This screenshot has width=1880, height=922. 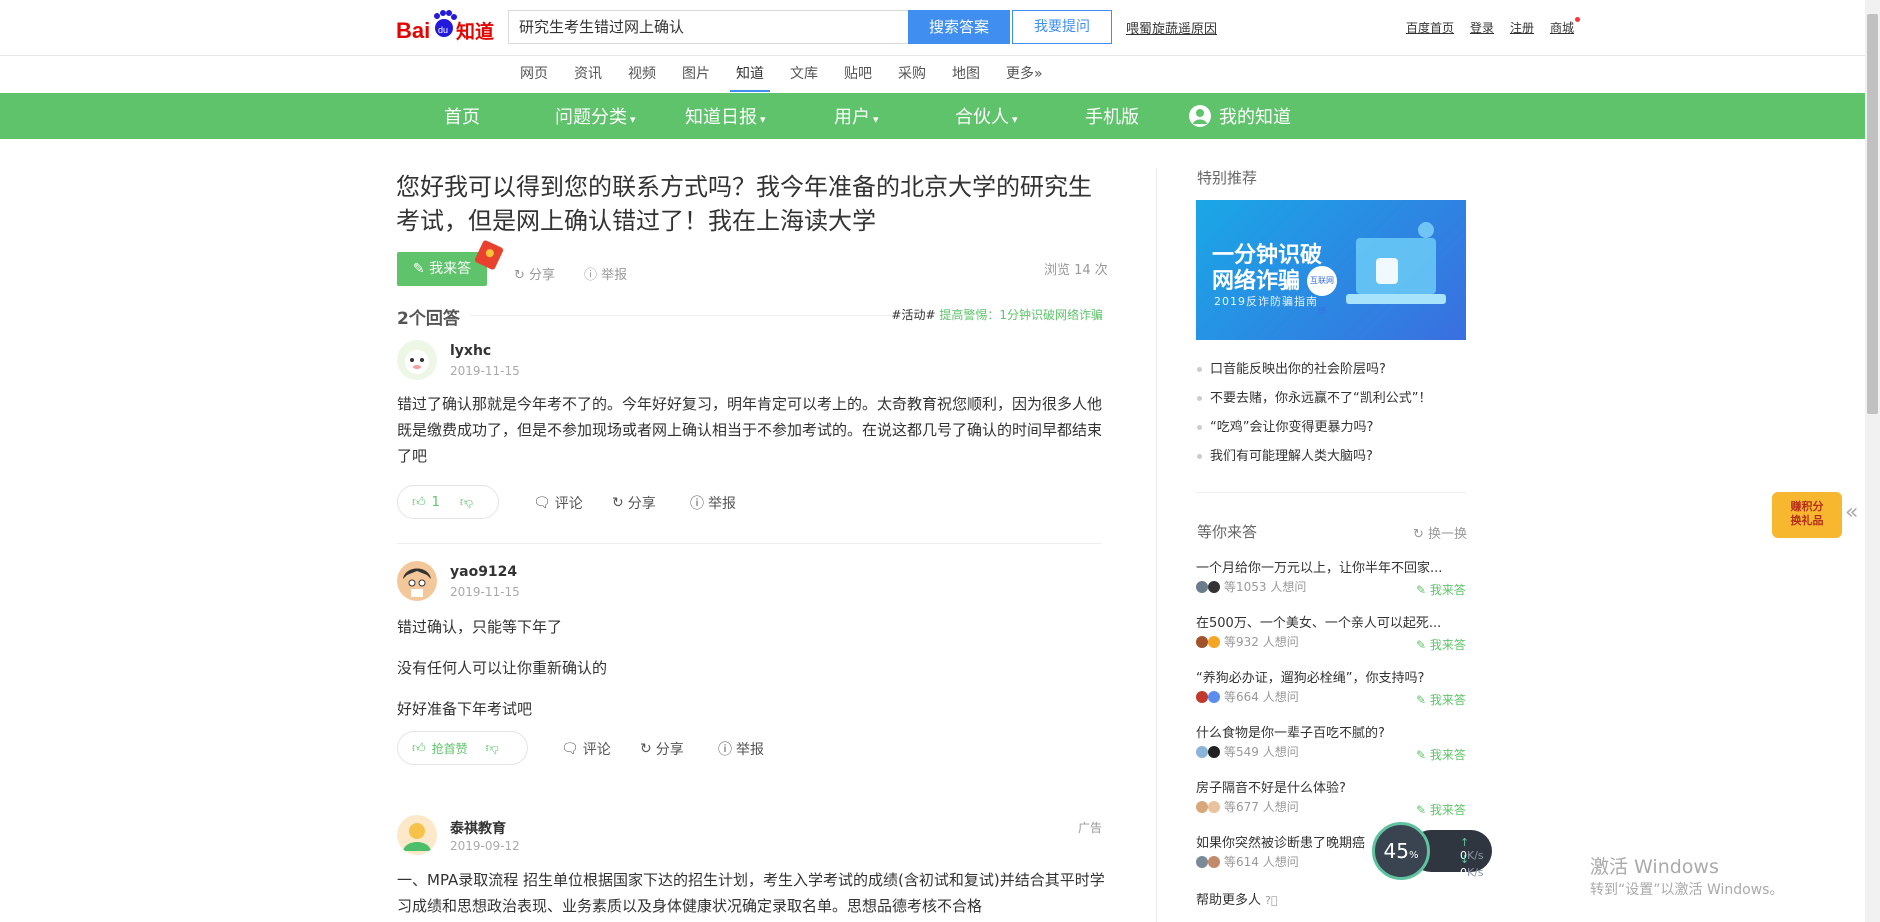 I want to click on recommend-link: “吃鸡”会让你变得更暴力吗?, so click(x=1285, y=425).